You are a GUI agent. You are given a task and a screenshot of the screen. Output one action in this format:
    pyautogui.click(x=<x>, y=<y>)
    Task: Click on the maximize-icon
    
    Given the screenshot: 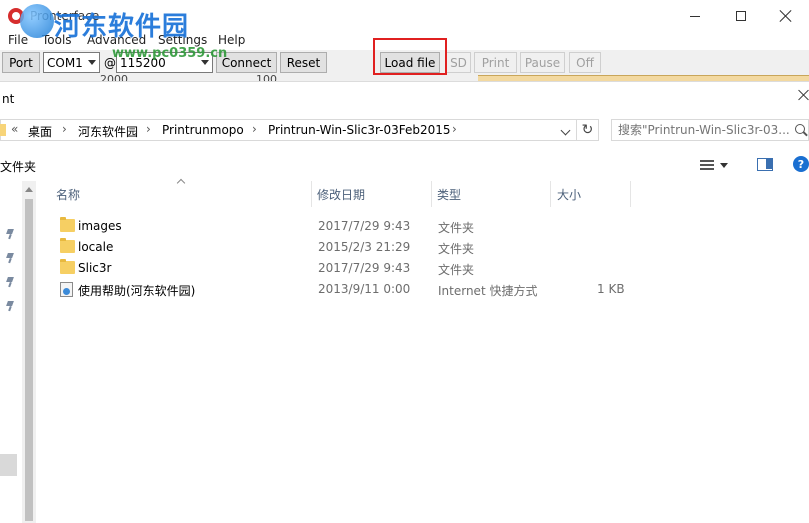 What is the action you would take?
    pyautogui.click(x=741, y=16)
    